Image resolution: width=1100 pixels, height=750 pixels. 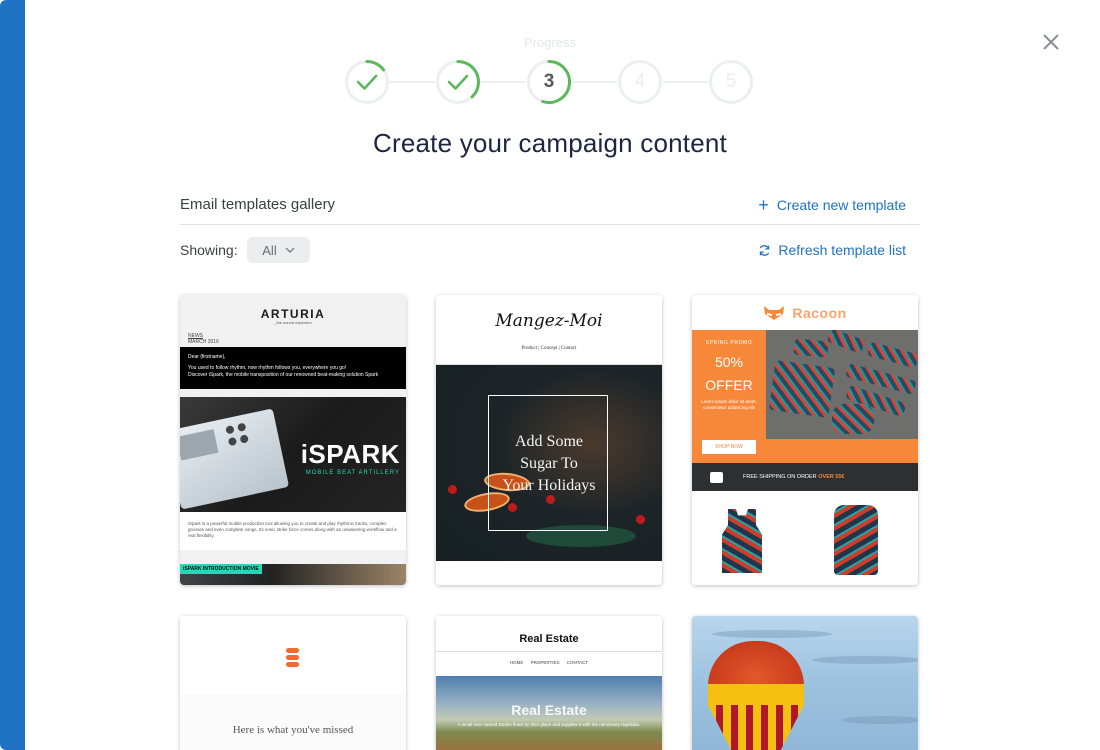 I want to click on greeting: Dear {firstname},, so click(x=207, y=357).